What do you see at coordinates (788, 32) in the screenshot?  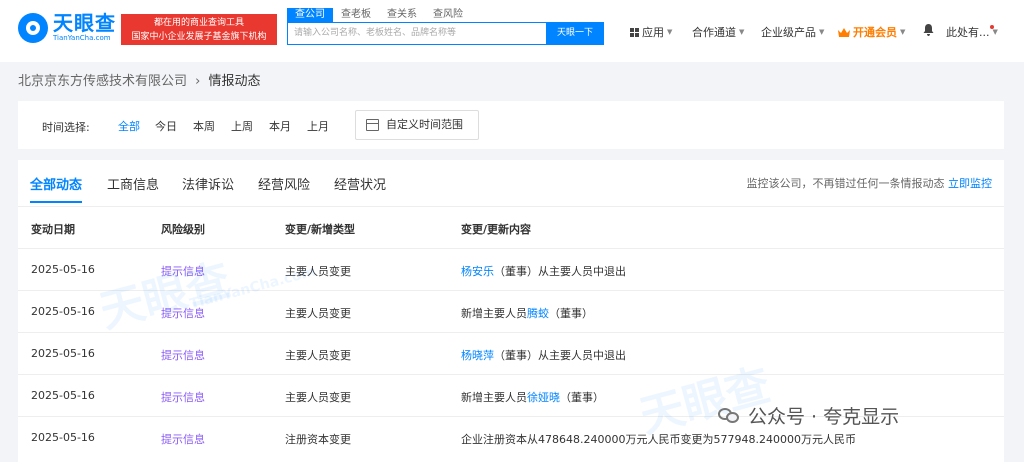 I see `nav-enterprise-label: 企业级产品` at bounding box center [788, 32].